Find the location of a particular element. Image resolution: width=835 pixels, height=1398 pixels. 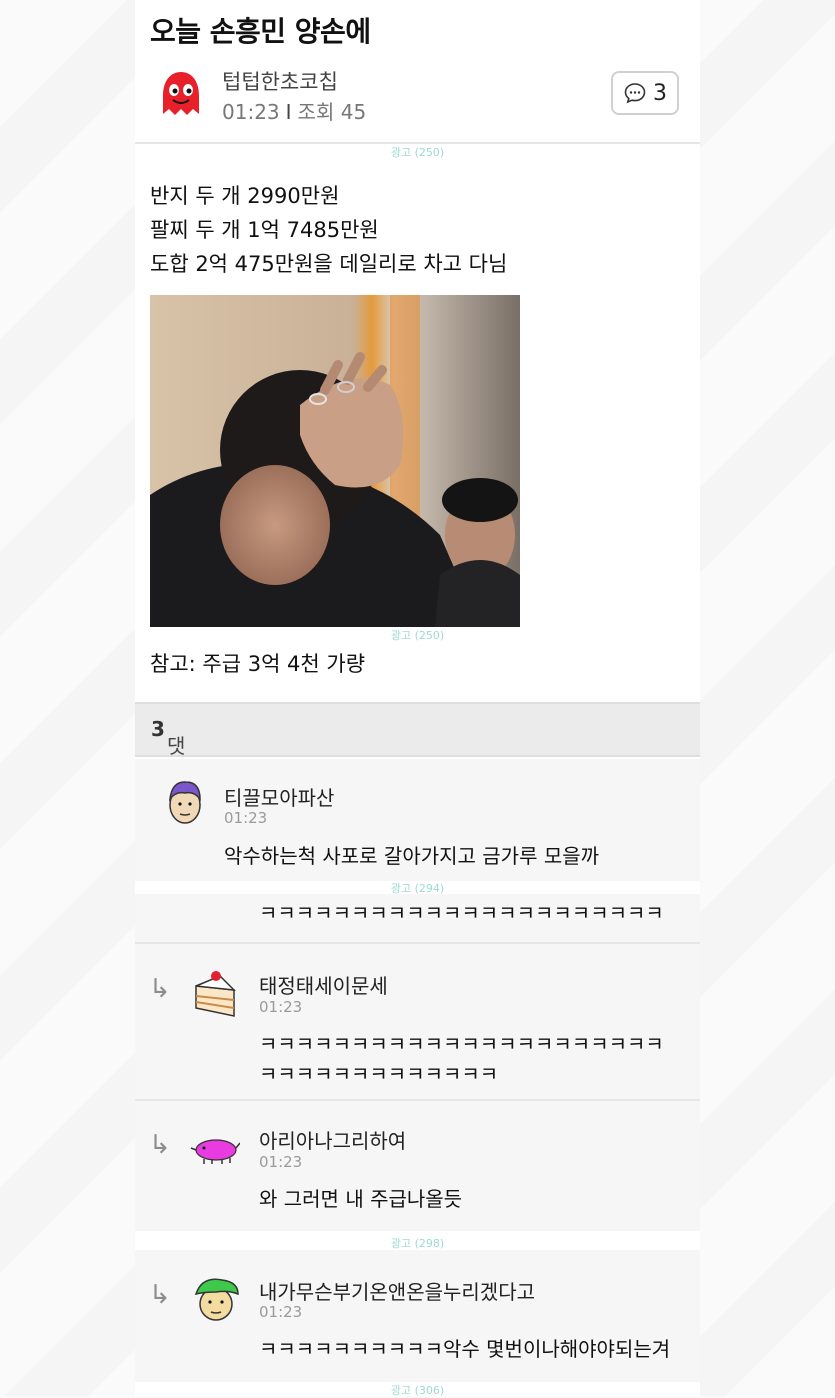

post-photo is located at coordinates (335, 461).